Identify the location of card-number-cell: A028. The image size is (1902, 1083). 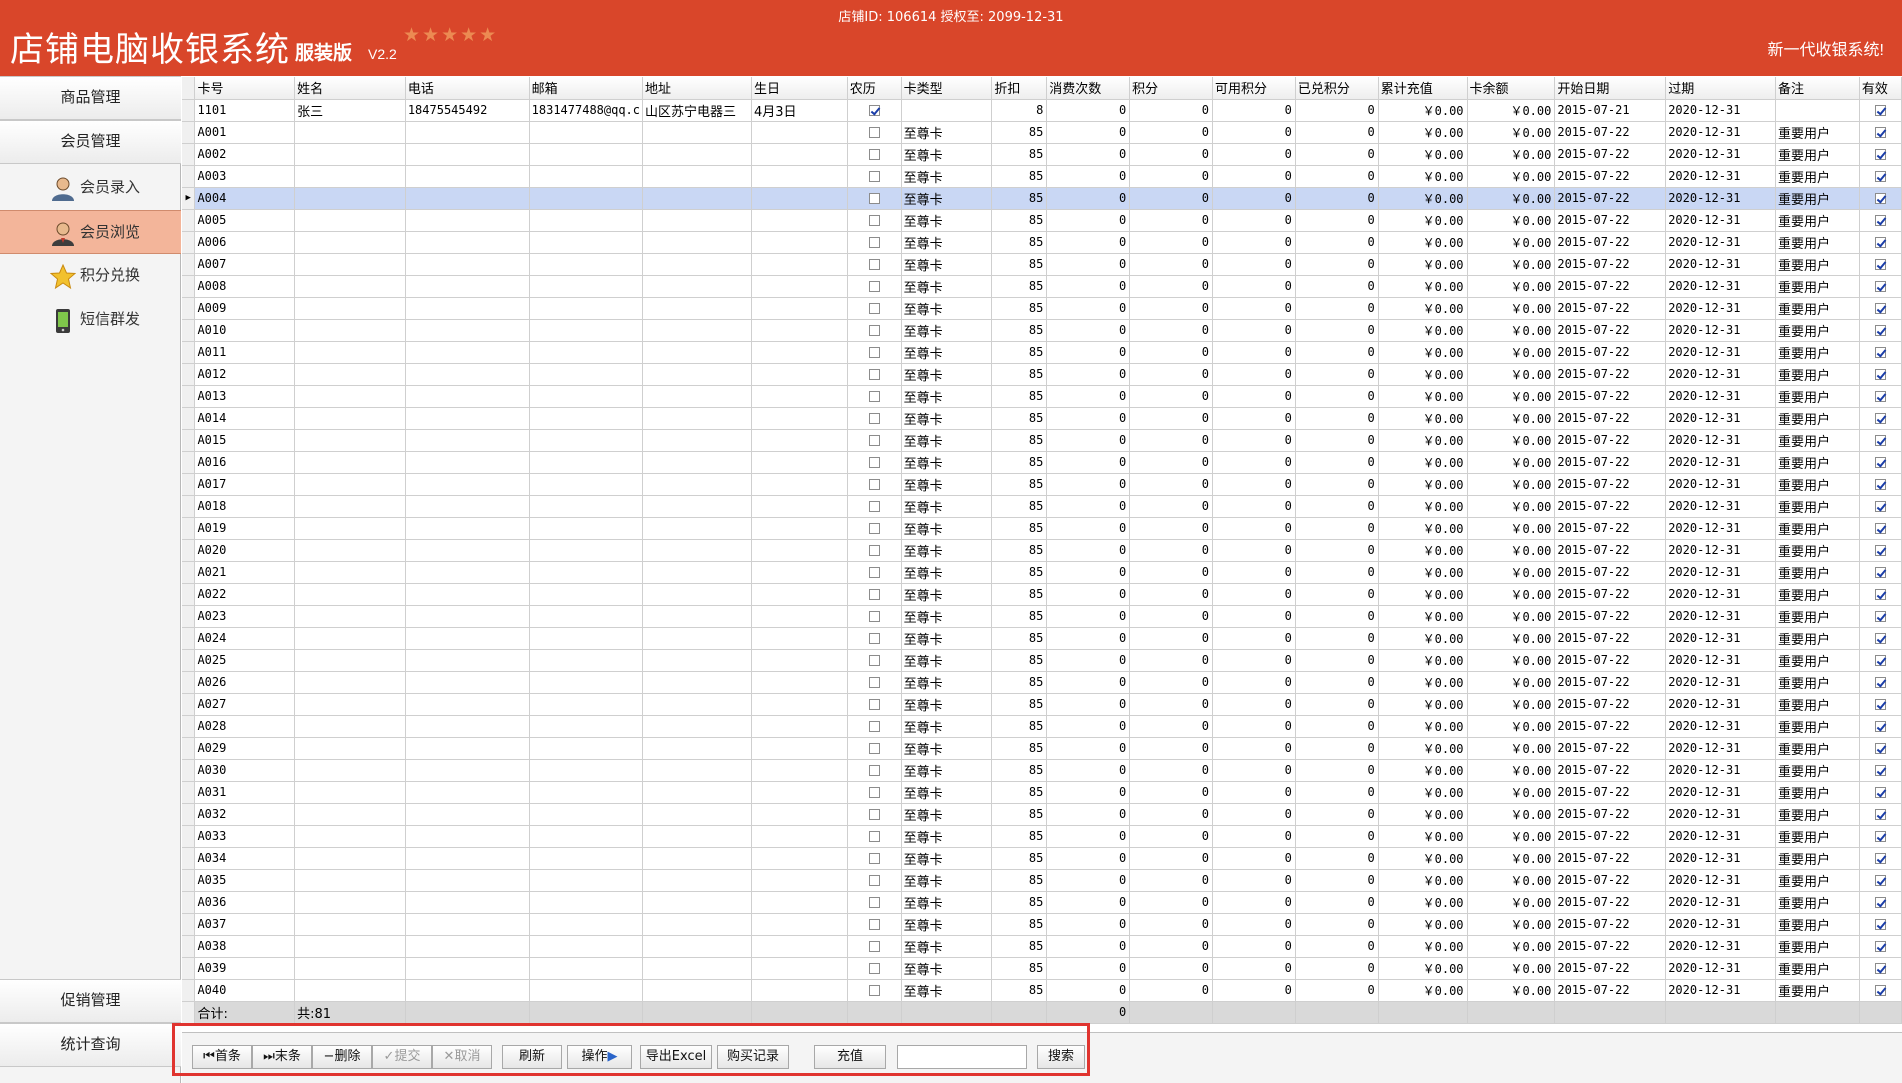
(245, 726).